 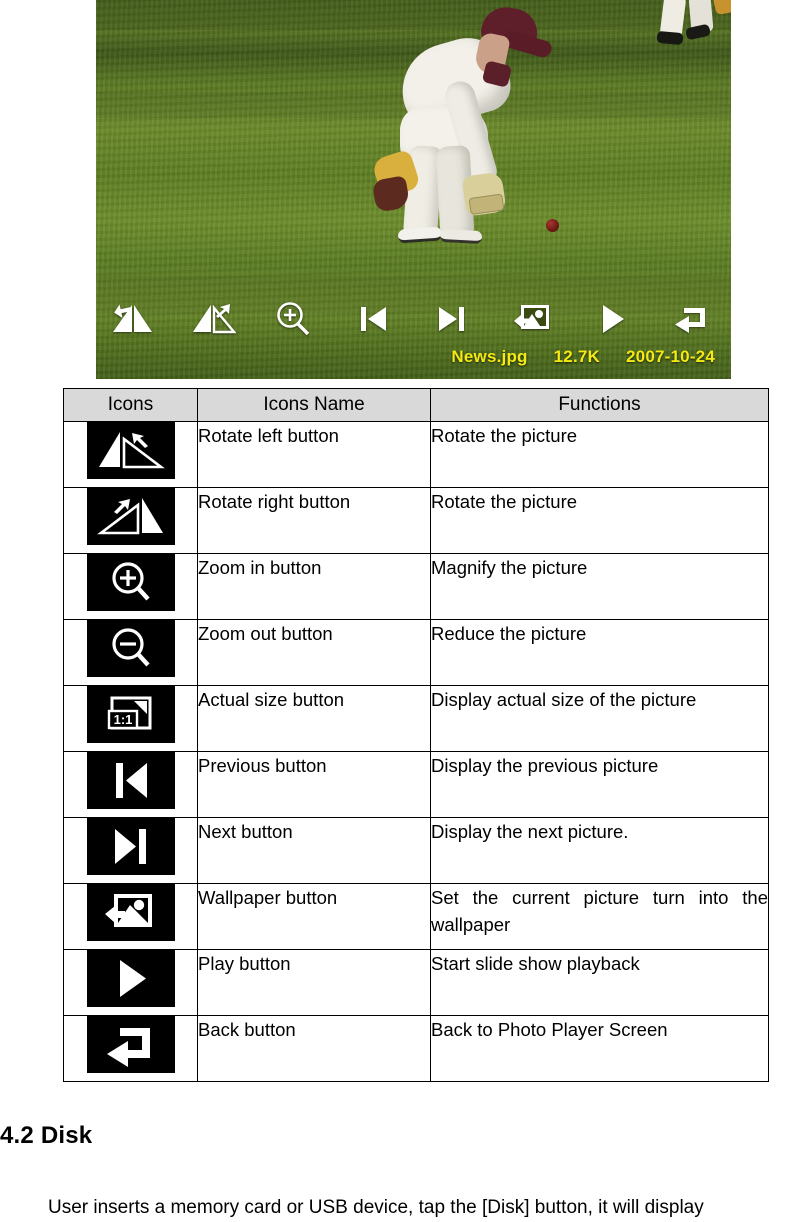 What do you see at coordinates (314, 850) in the screenshot?
I see `icon-name-cell: Next button` at bounding box center [314, 850].